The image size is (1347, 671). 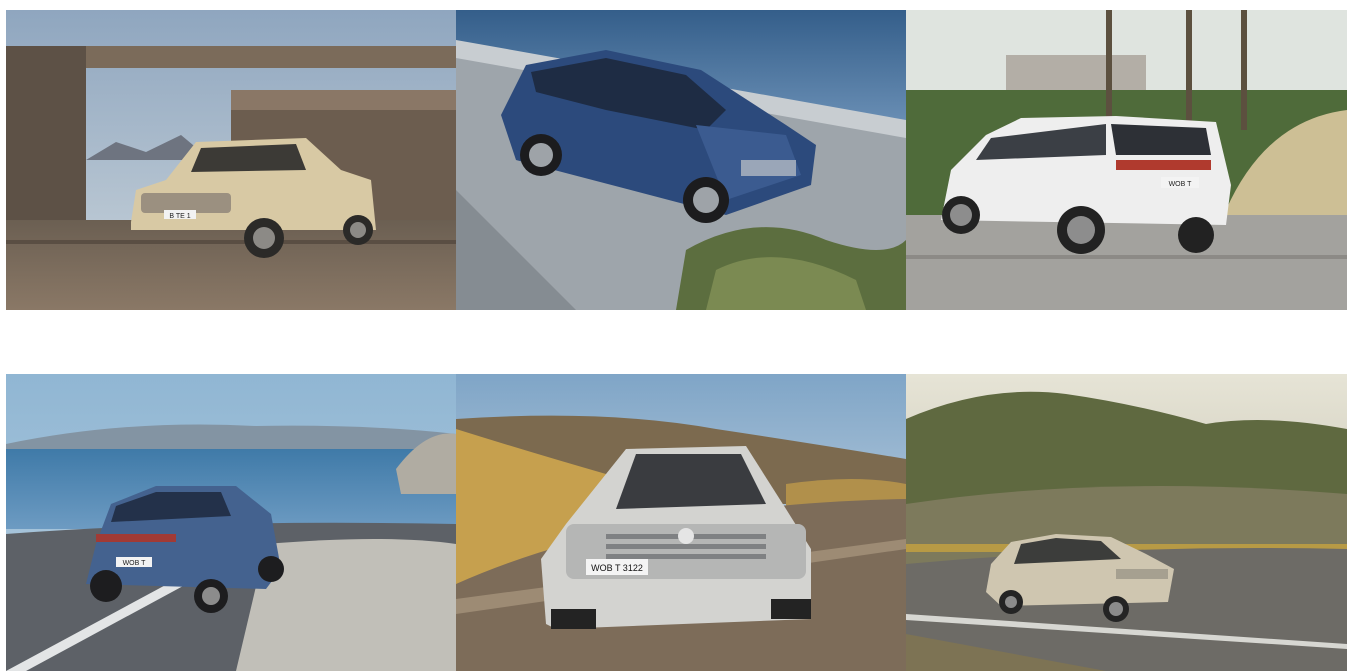 I want to click on photo-suv-canopy: B TE 1, so click(x=231, y=160).